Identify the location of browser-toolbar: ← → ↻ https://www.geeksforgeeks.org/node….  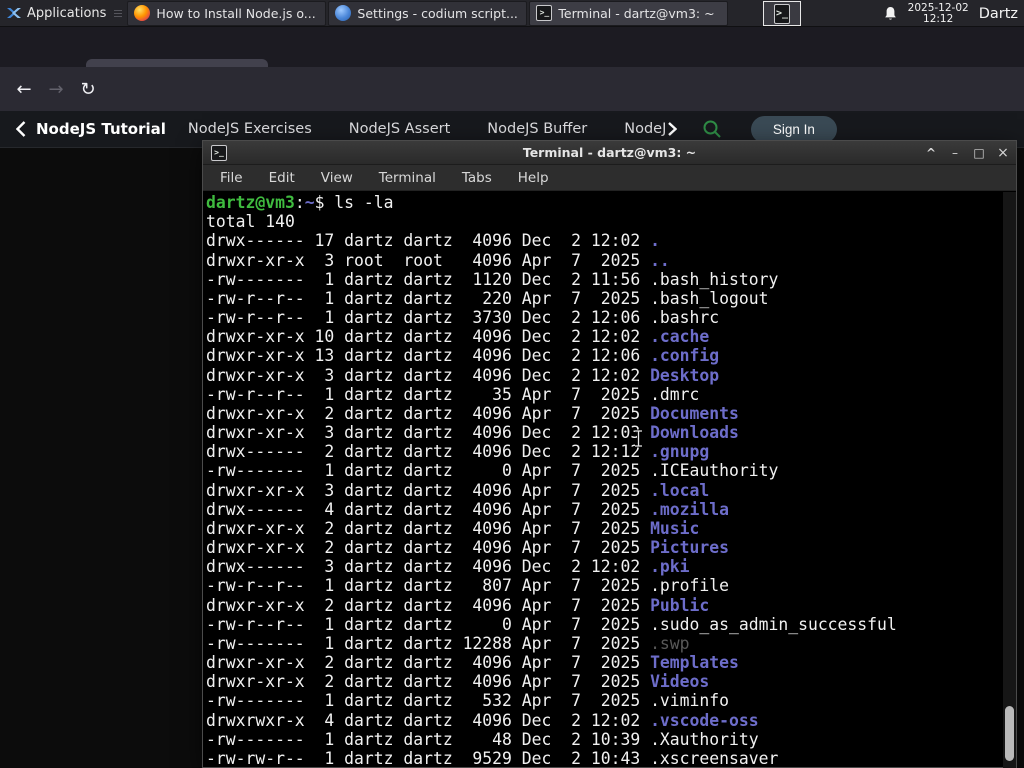
(512, 120).